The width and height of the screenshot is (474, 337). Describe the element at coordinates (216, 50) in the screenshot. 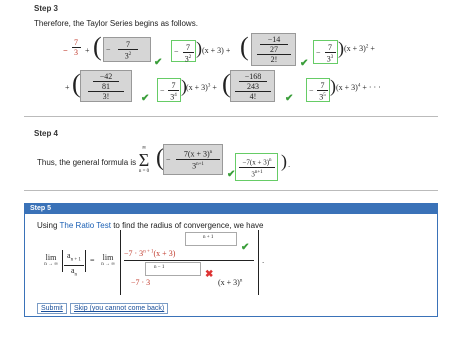

I see `term1-factor: (x + 3) +` at that location.